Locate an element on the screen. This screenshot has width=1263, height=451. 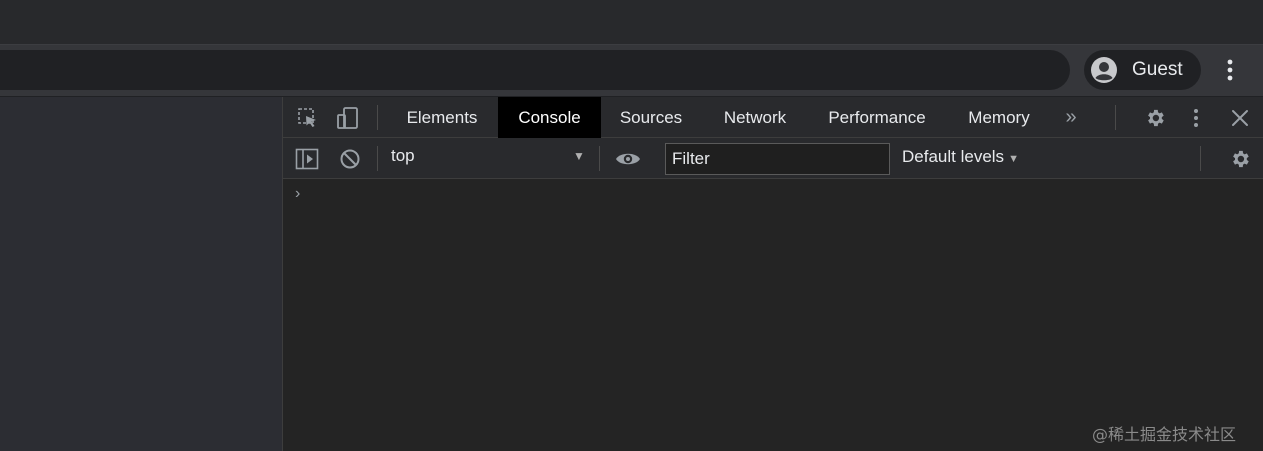
profile-label: Guest is located at coordinates (1157, 69).